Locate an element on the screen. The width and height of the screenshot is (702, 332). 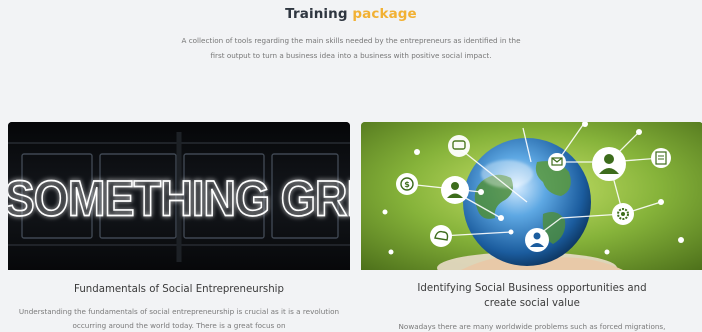
mail-icon is located at coordinates (557, 162).